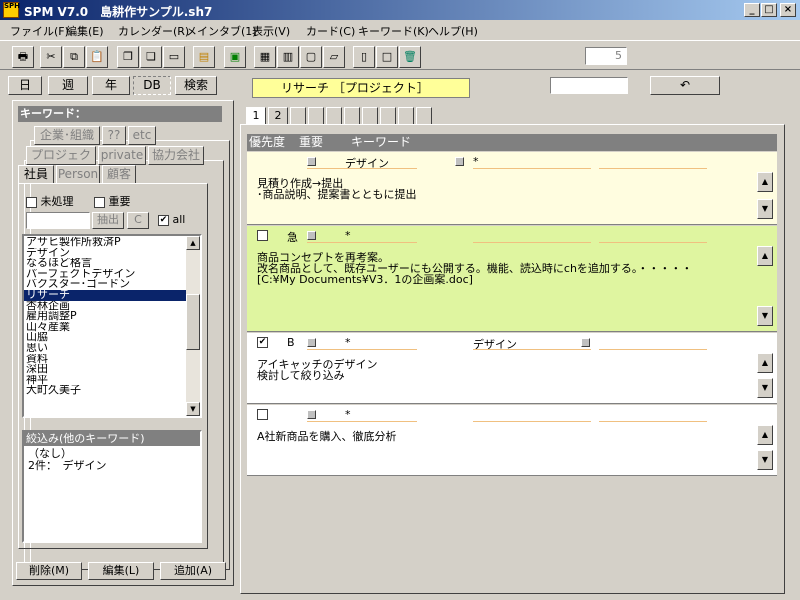 Image resolution: width=800 pixels, height=600 pixels. I want to click on tab-search: 検索, so click(196, 85).